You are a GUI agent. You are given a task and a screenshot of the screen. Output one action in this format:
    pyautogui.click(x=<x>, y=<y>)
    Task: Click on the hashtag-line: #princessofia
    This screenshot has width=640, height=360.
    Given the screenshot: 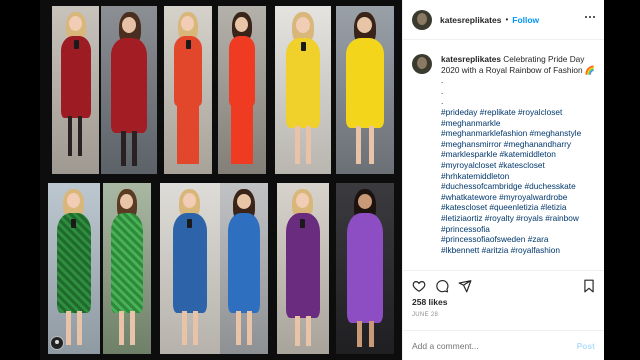 What is the action you would take?
    pyautogui.click(x=520, y=229)
    